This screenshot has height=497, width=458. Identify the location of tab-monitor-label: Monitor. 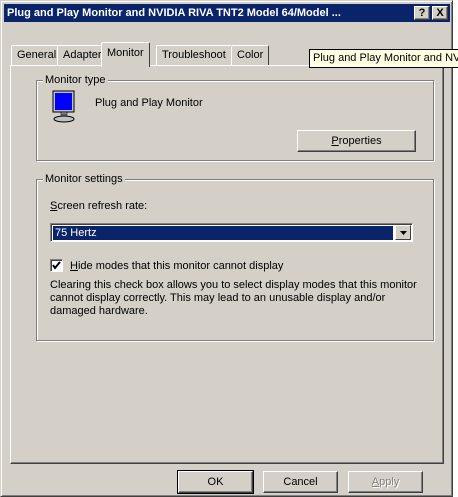
(125, 53).